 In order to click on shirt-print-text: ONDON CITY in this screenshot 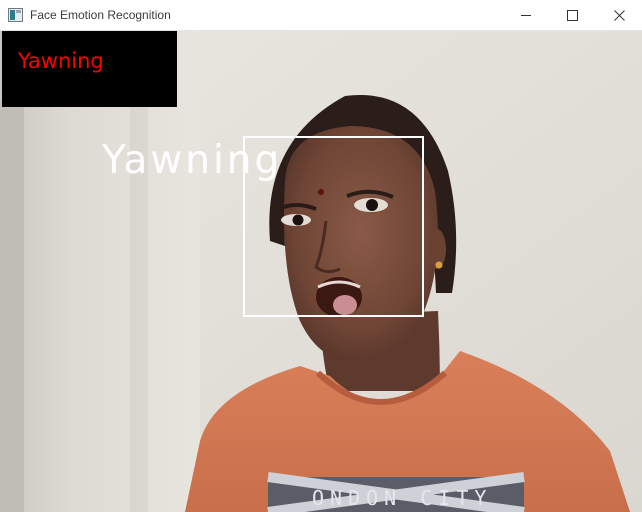, I will do `click(402, 498)`.